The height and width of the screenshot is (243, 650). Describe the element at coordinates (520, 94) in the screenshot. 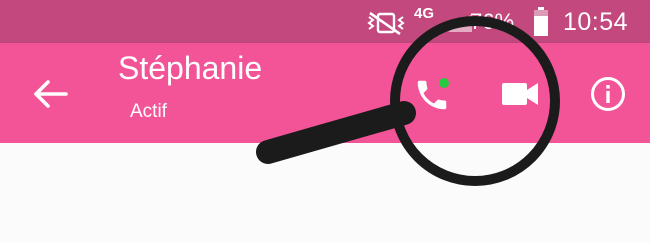

I see `video-call-icon` at that location.